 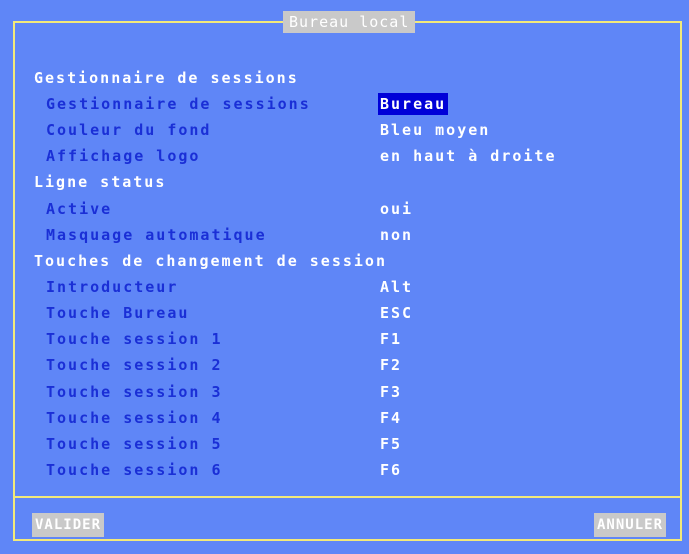 I want to click on introducer-label: Introducteur, so click(x=112, y=287).